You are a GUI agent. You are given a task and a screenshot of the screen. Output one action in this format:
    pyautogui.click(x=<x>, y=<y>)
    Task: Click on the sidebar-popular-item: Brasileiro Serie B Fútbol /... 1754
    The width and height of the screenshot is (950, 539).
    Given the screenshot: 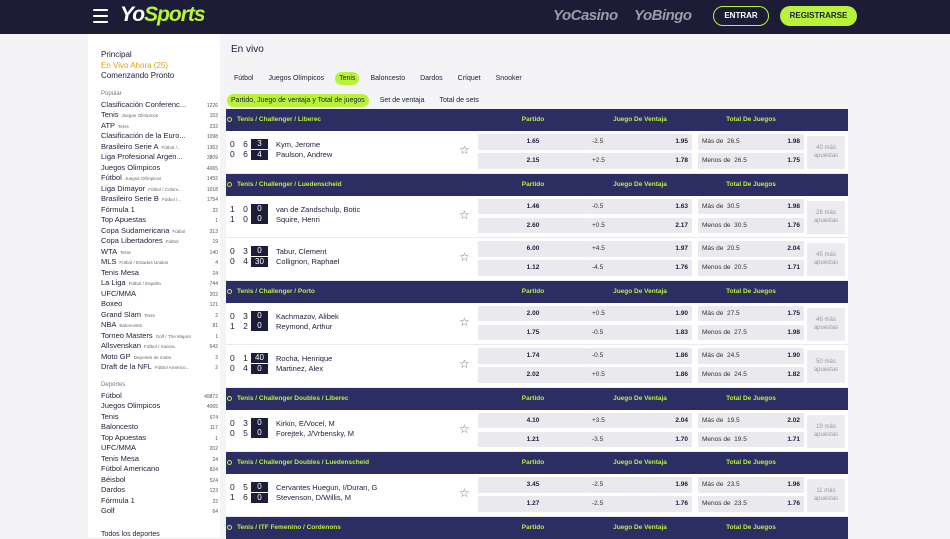 What is the action you would take?
    pyautogui.click(x=159, y=199)
    